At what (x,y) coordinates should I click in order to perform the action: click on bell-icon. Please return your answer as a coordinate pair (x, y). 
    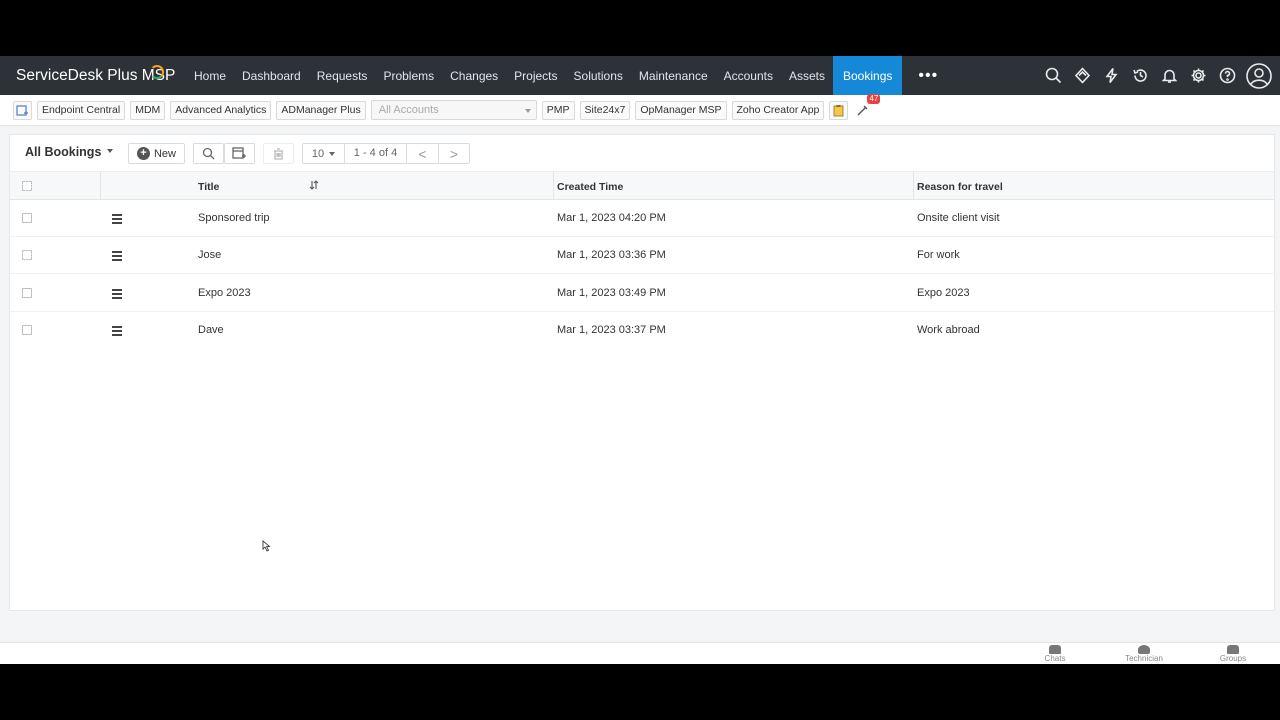
    Looking at the image, I should click on (1169, 76).